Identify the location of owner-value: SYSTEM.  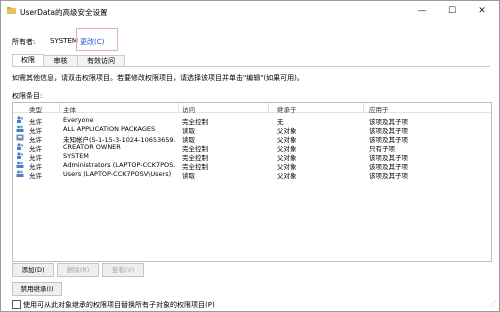
(64, 41).